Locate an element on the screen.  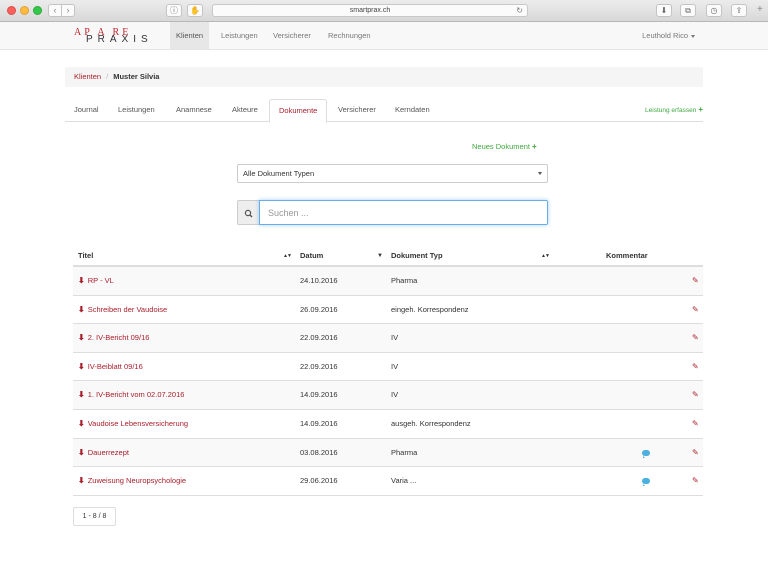
document-title: IV-Beiblatt 09/16 is located at coordinates (115, 366).